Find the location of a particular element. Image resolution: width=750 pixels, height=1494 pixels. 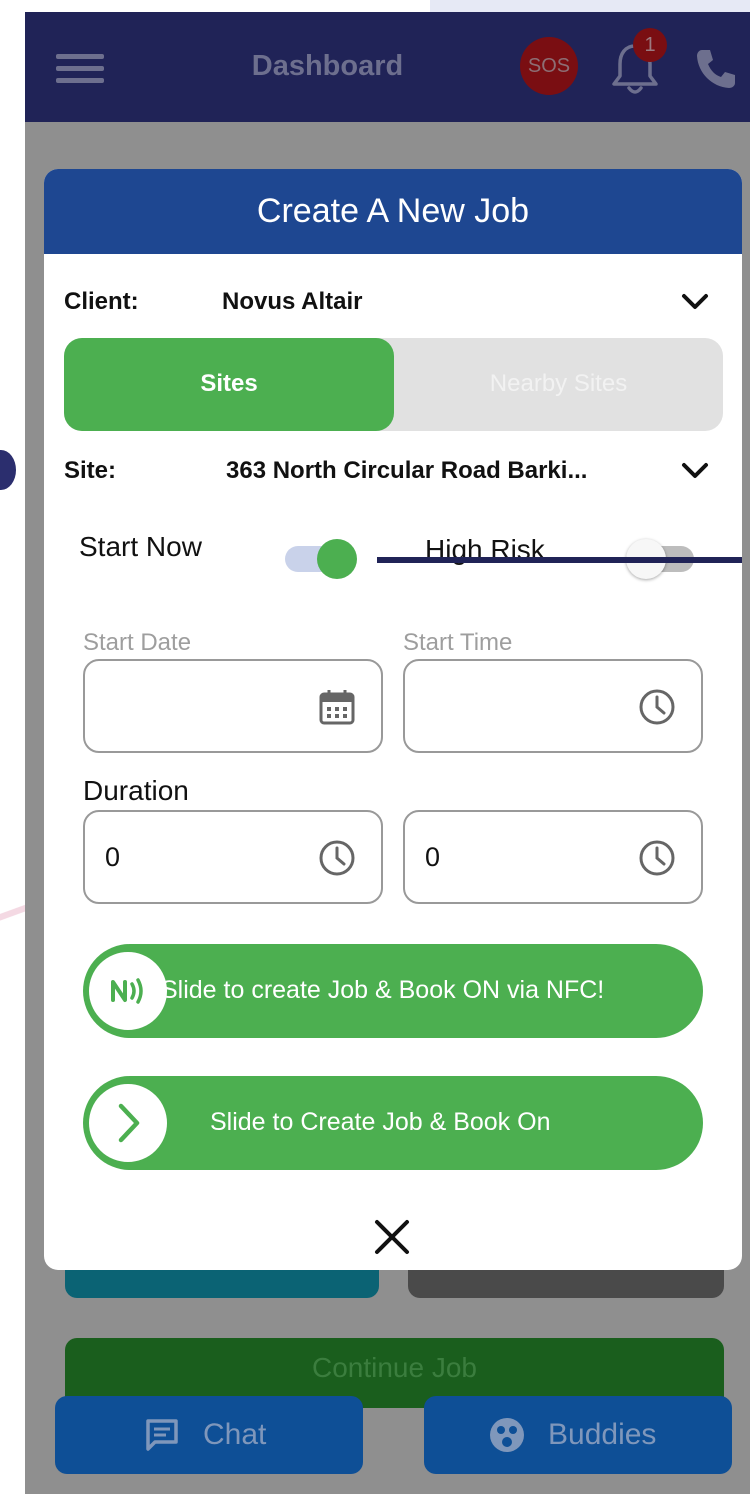

chat-button: Chat is located at coordinates (209, 1435).